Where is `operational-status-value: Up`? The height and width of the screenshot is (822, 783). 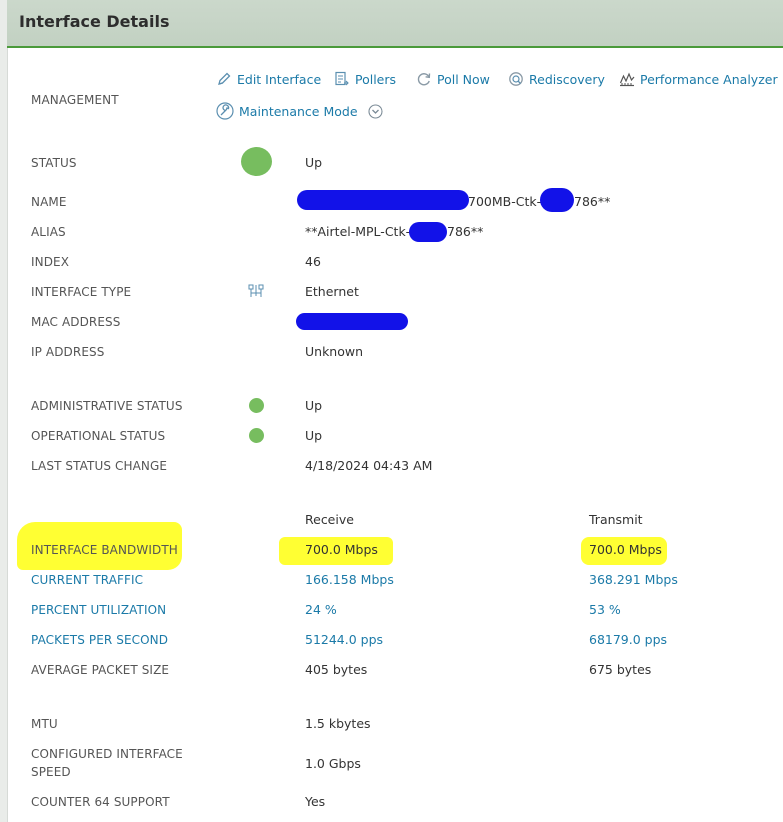 operational-status-value: Up is located at coordinates (314, 435).